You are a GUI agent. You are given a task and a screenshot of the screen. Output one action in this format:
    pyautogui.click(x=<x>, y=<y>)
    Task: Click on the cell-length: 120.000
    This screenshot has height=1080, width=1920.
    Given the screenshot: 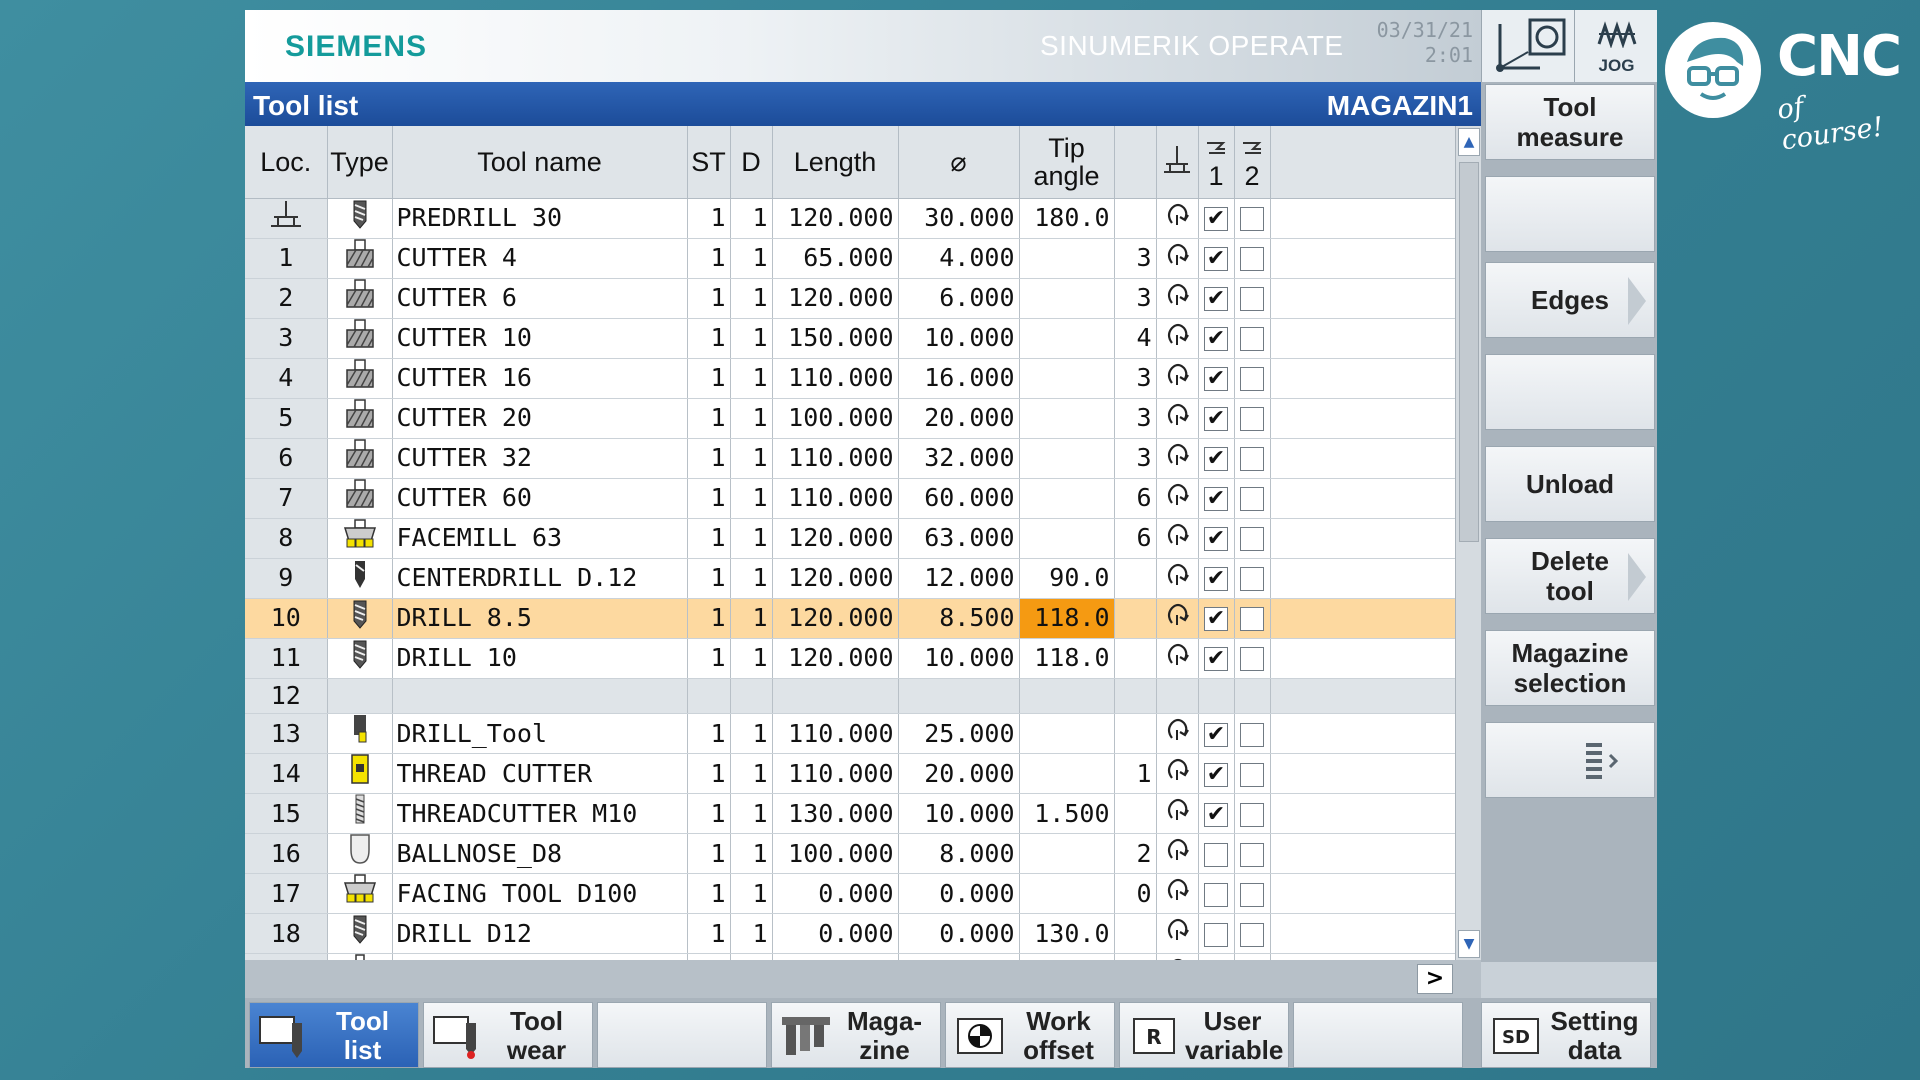 What is the action you would take?
    pyautogui.click(x=835, y=218)
    